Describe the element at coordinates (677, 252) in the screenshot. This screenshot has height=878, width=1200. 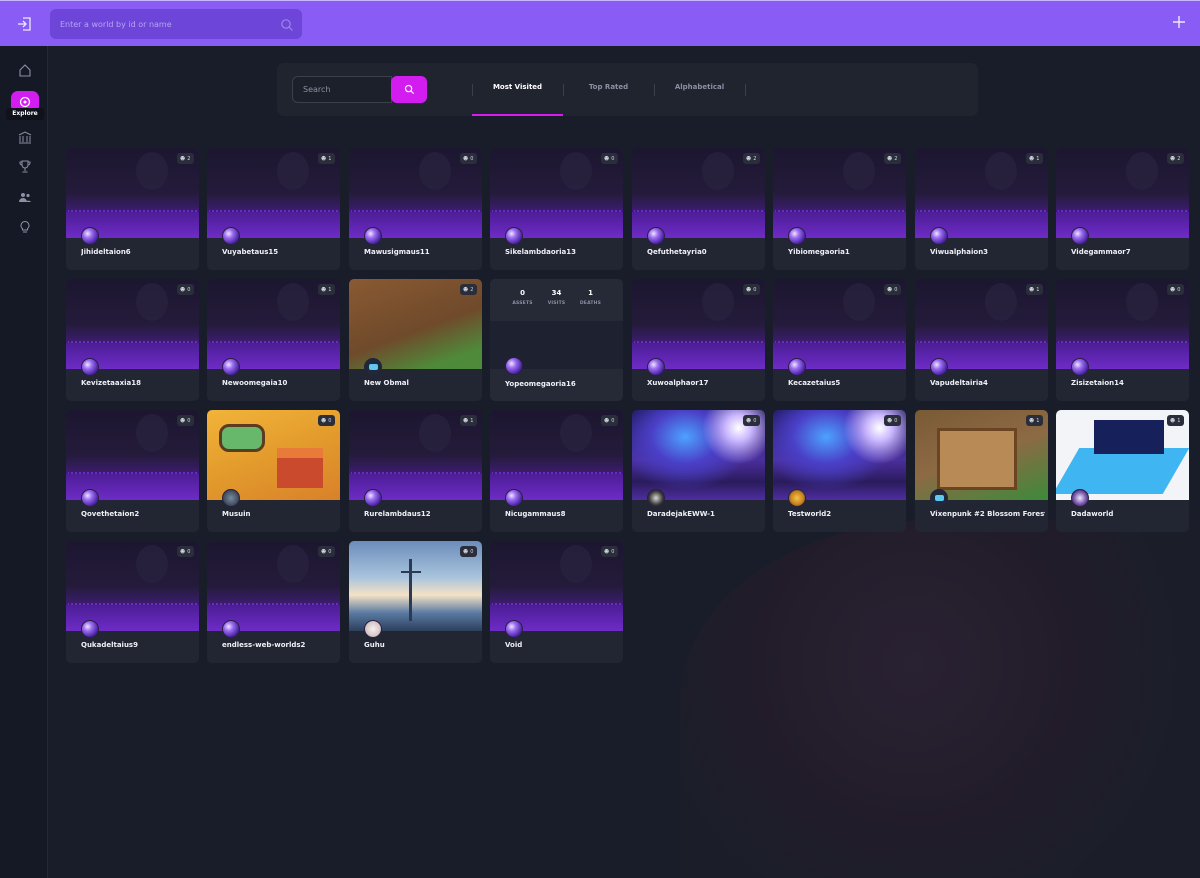
I see `world-name: Qefuthetayria0` at that location.